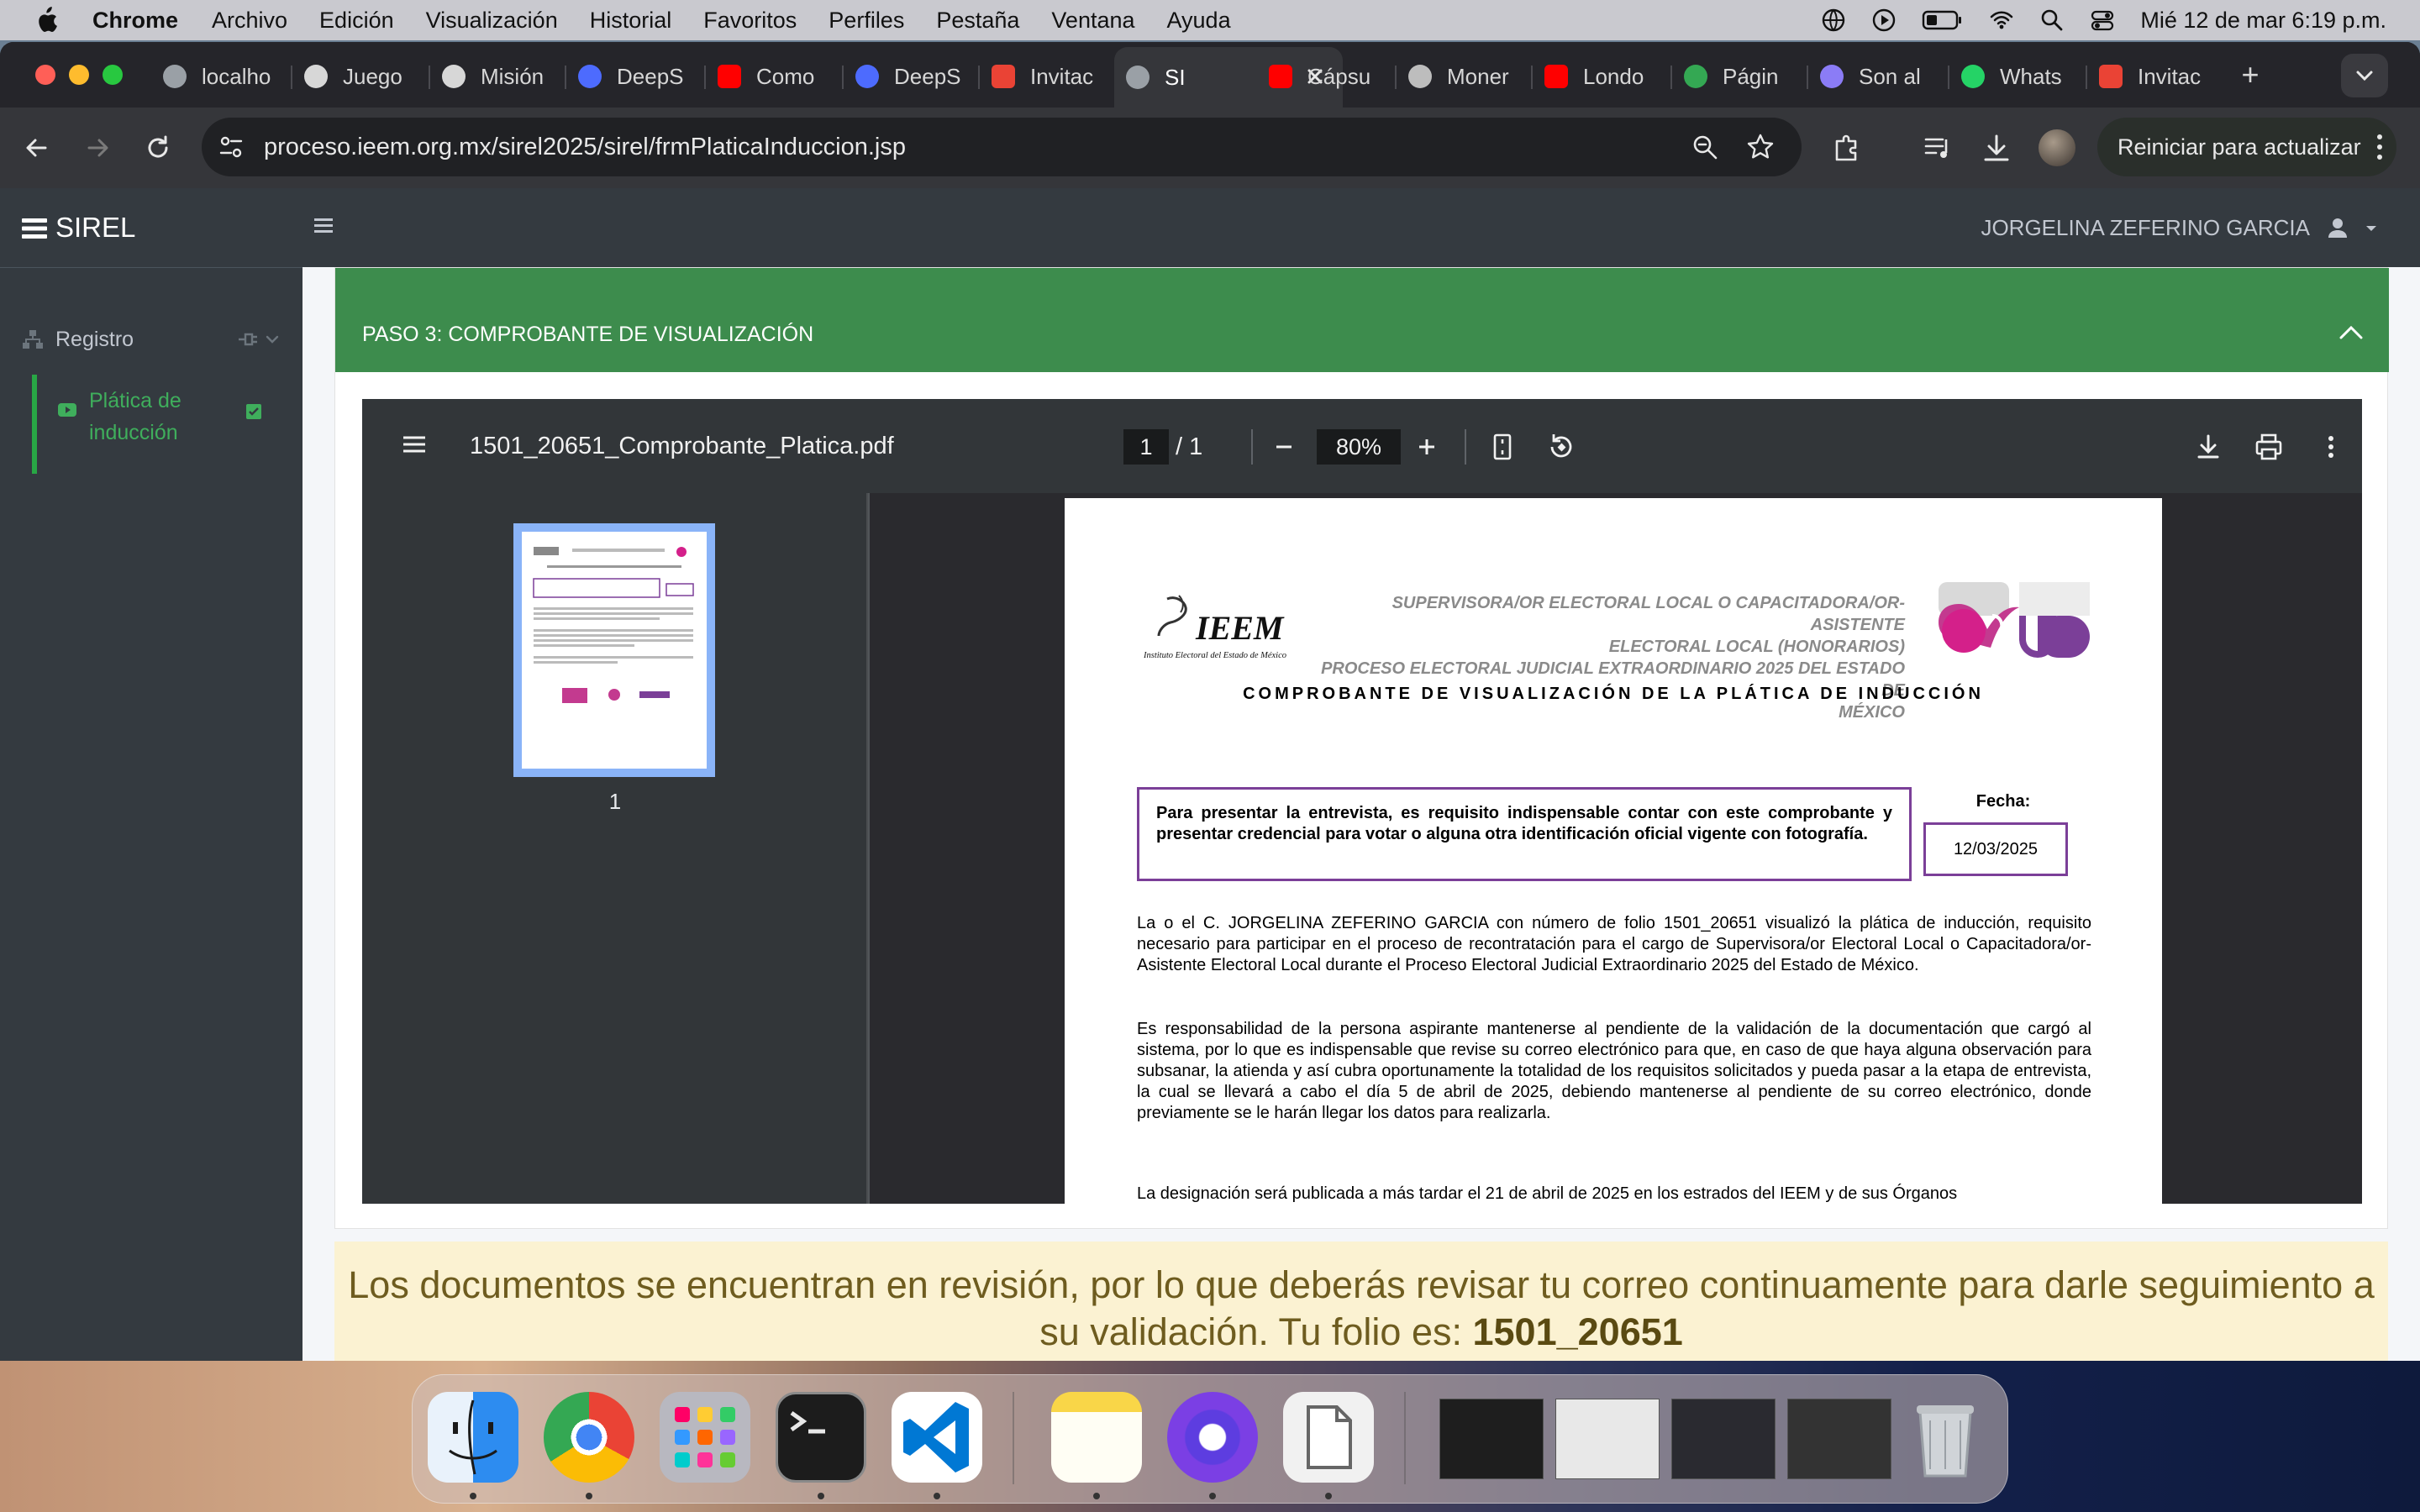 Image resolution: width=2420 pixels, height=1512 pixels. Describe the element at coordinates (910, 76) in the screenshot. I see `tab-6: DeepS` at that location.